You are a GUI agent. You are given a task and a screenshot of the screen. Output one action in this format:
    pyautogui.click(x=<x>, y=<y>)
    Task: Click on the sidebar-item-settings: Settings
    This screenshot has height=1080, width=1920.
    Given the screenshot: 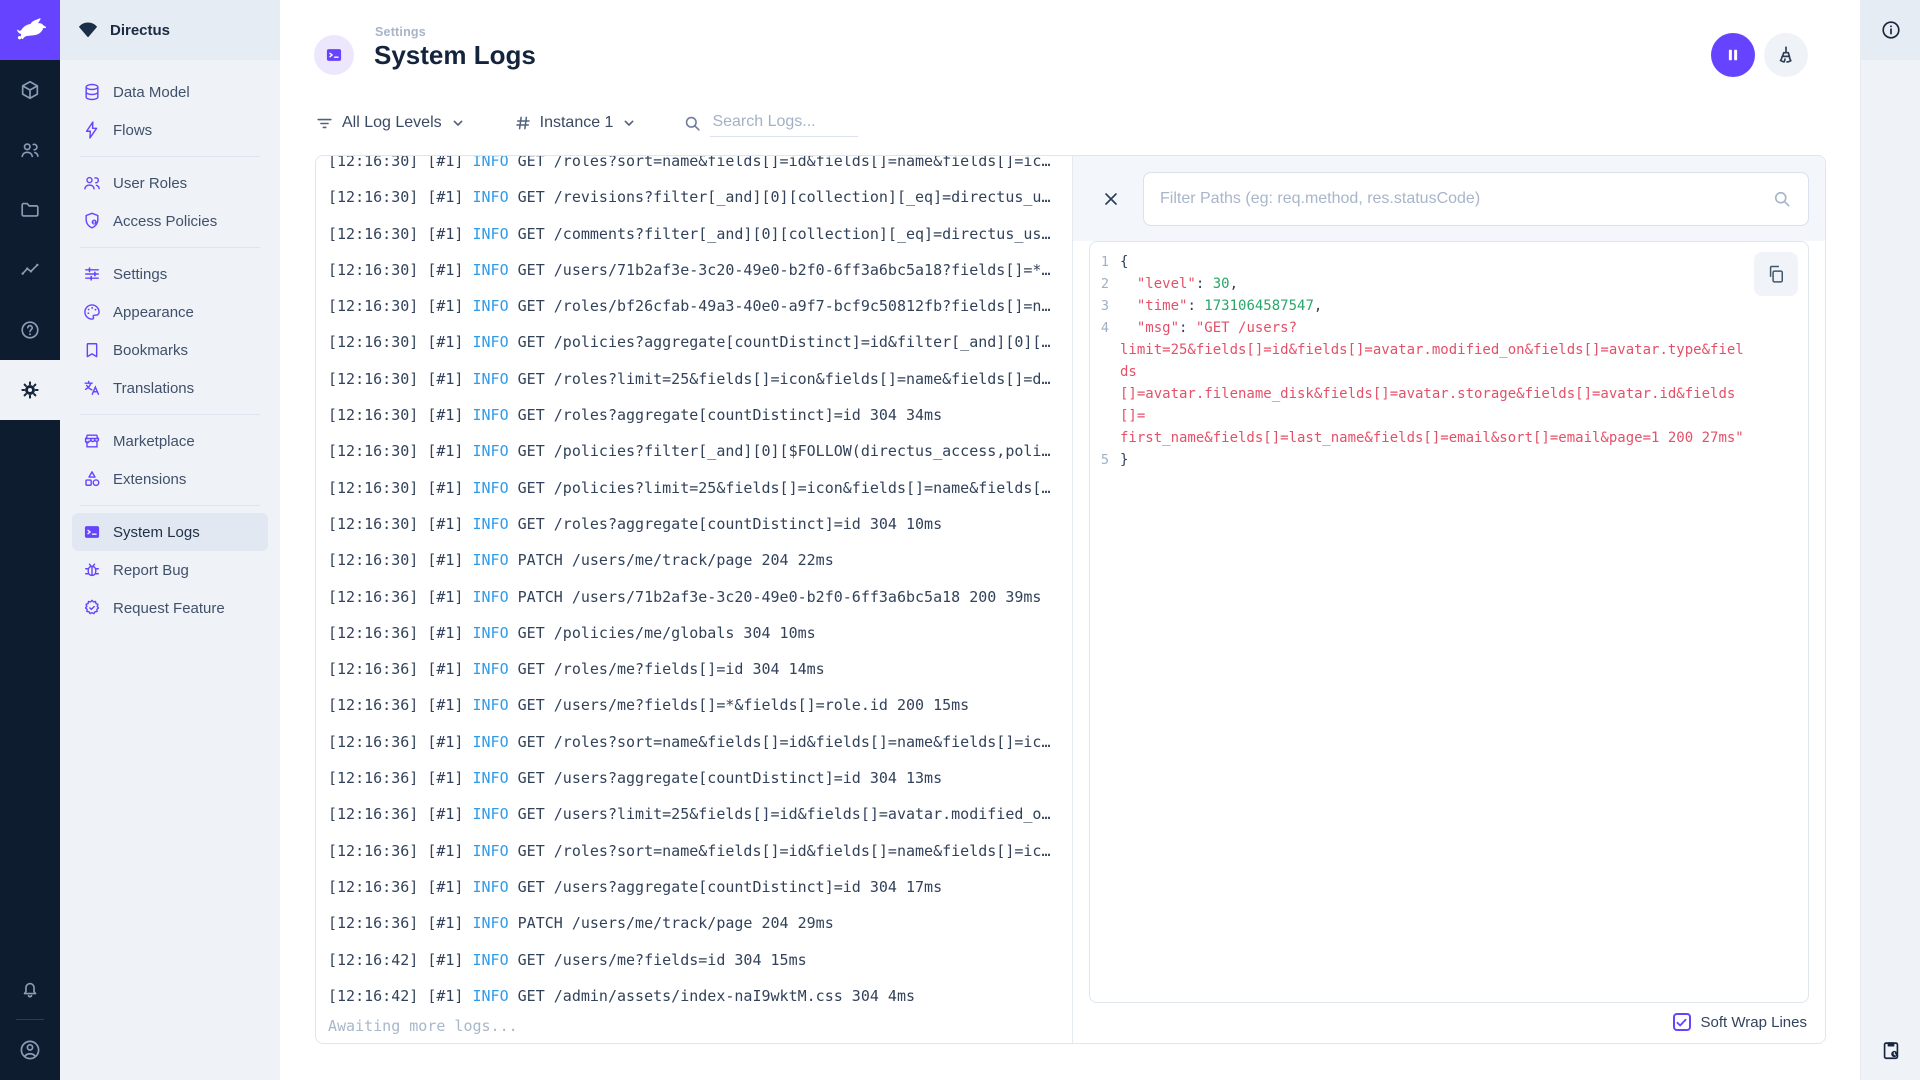 What is the action you would take?
    pyautogui.click(x=170, y=274)
    